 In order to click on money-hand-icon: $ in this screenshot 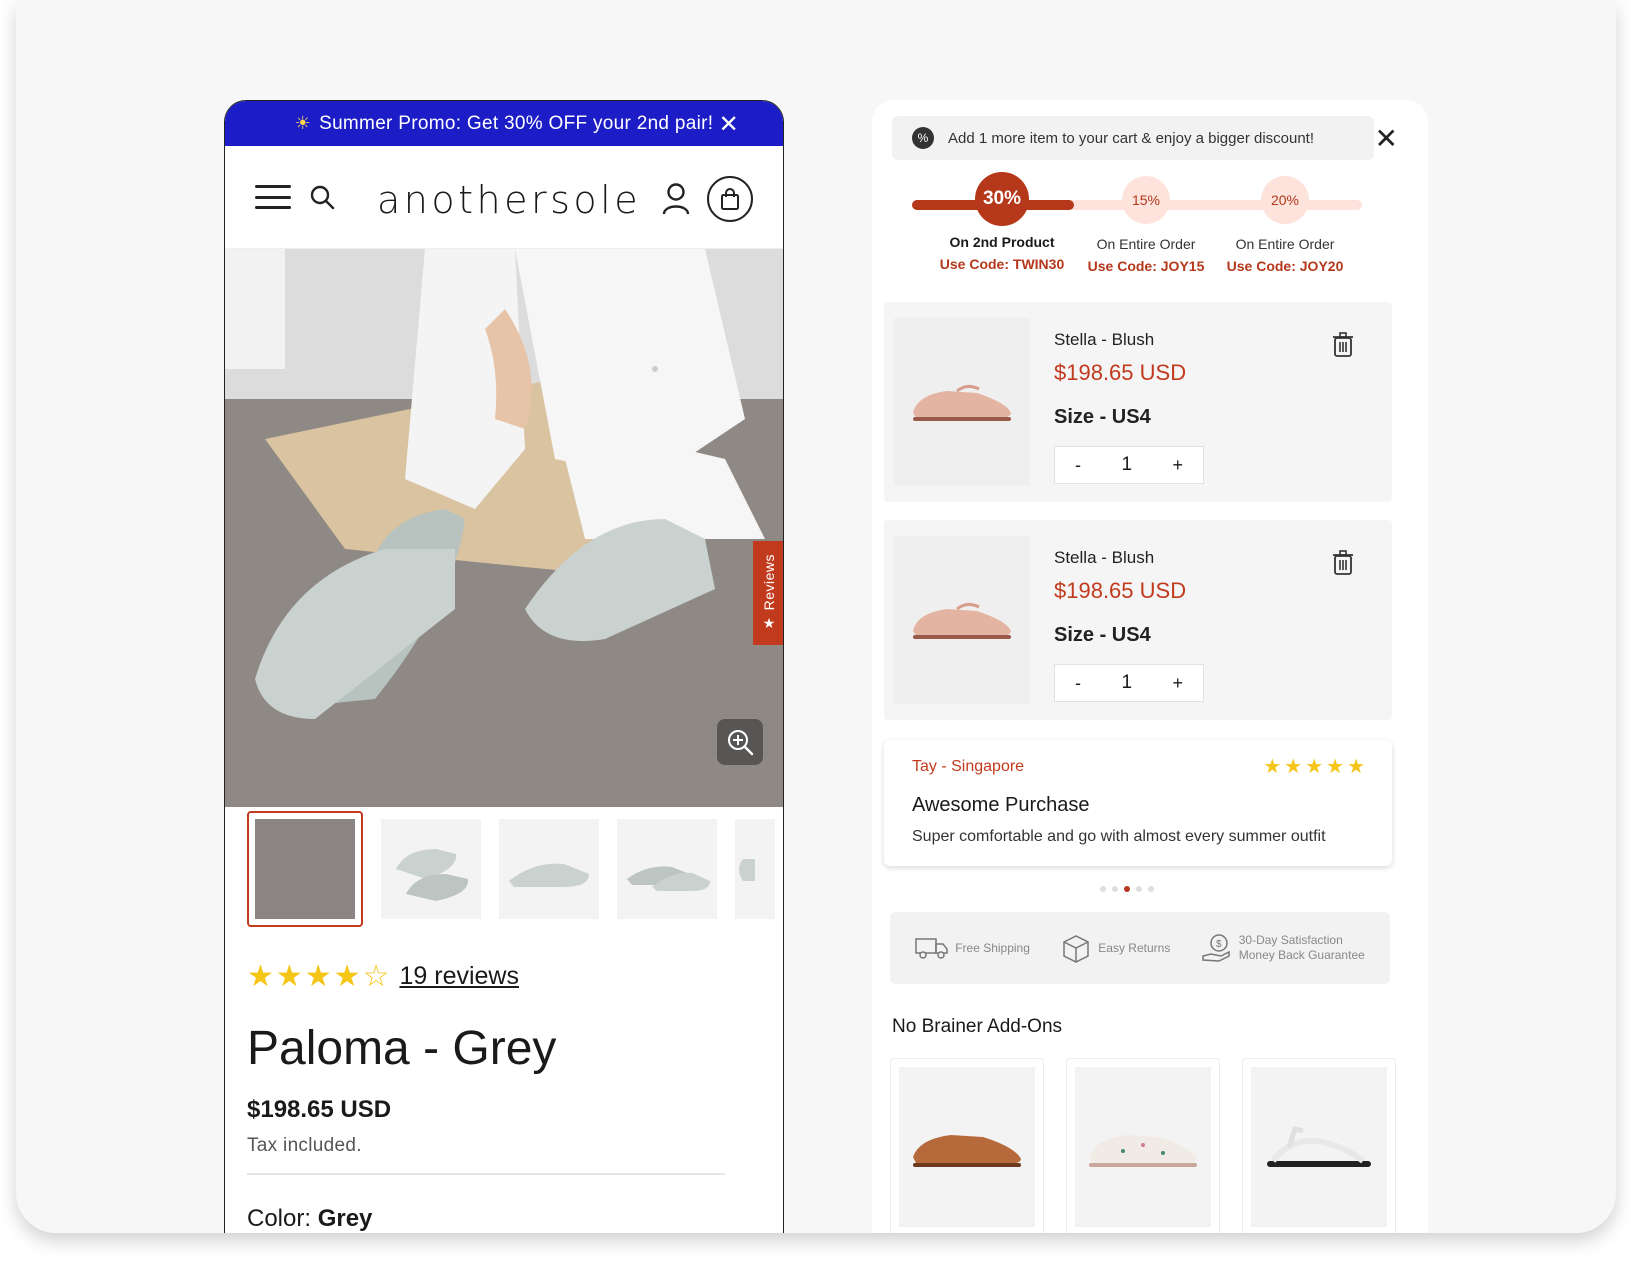, I will do `click(1215, 948)`.